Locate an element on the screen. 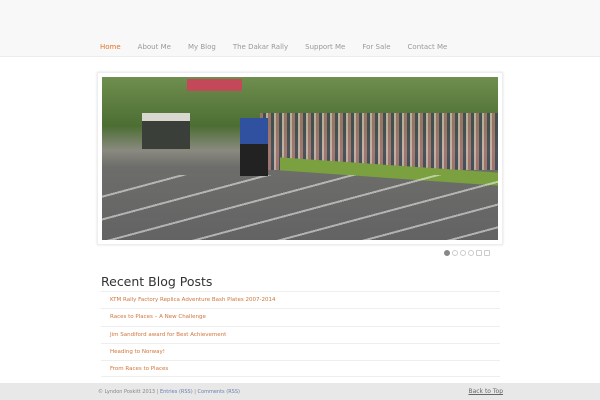  post-link: From Races to Places is located at coordinates (300, 369).